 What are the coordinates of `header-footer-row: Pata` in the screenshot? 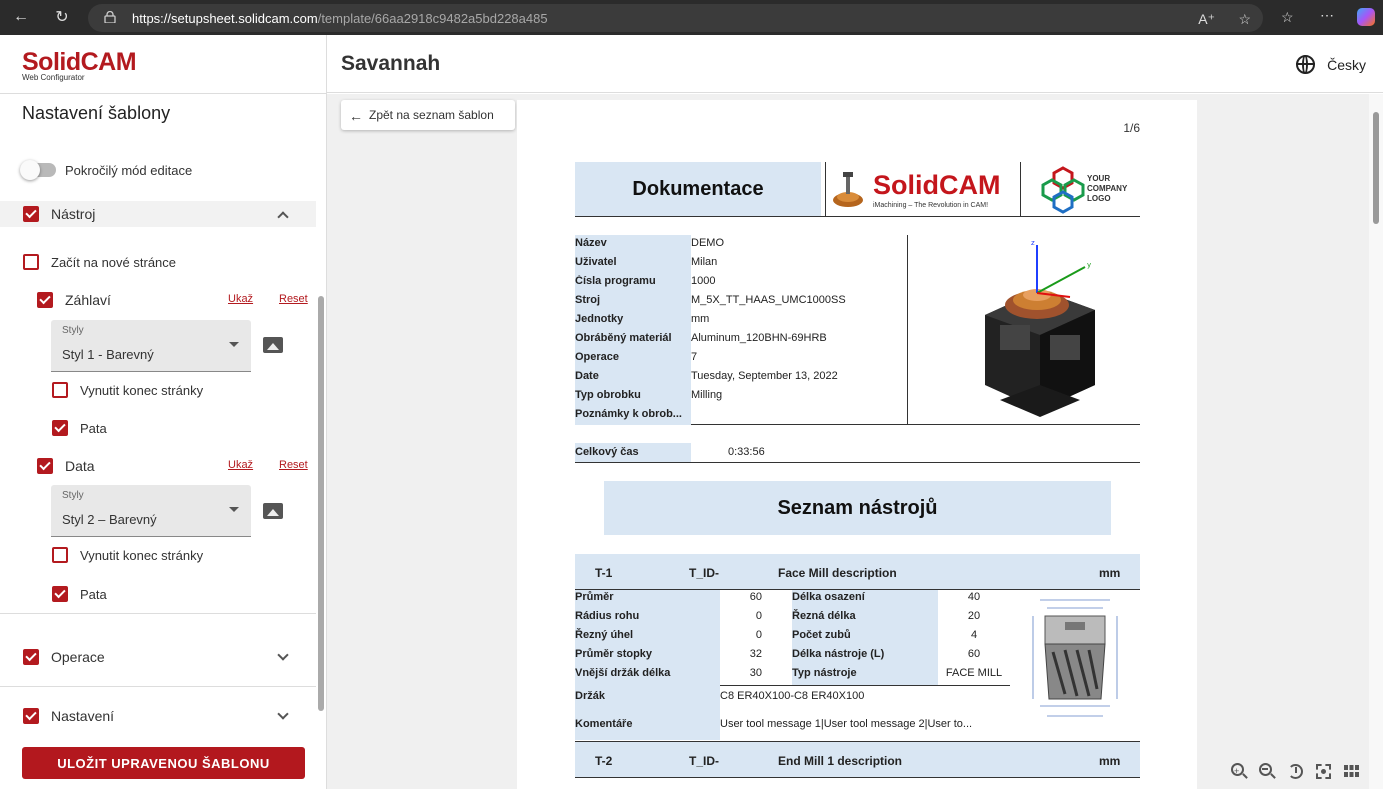 It's located at (79, 428).